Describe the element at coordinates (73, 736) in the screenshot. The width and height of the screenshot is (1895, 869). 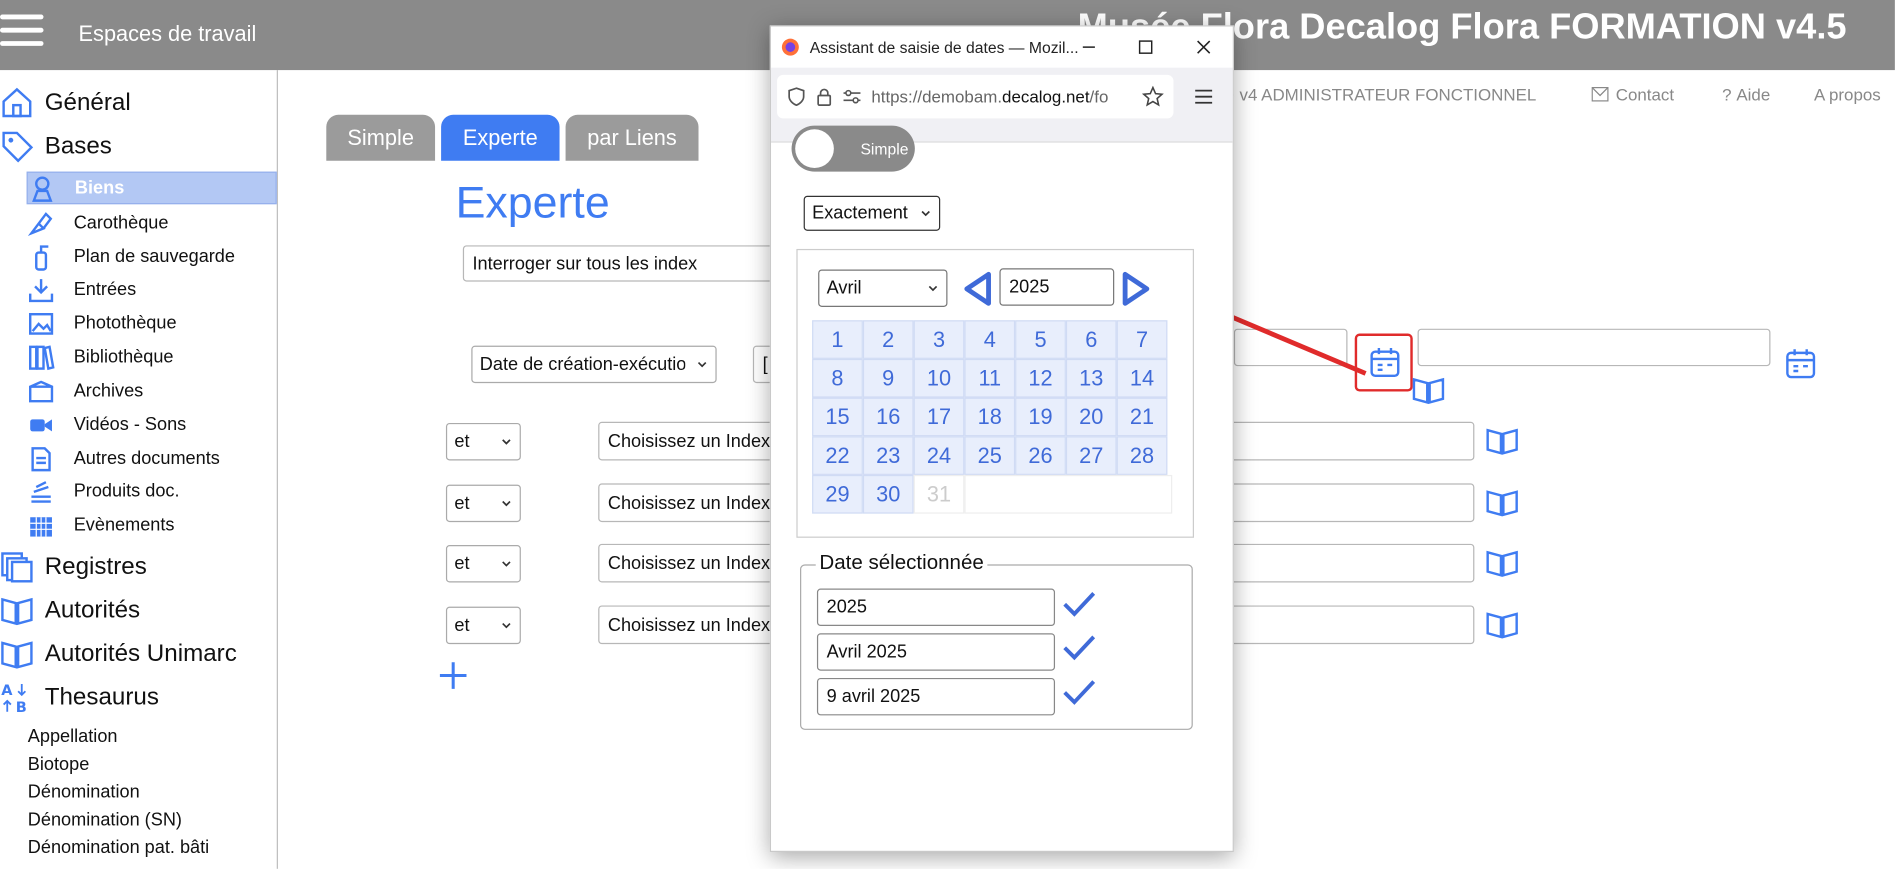
I see `thesaurus-item: Appellation` at that location.